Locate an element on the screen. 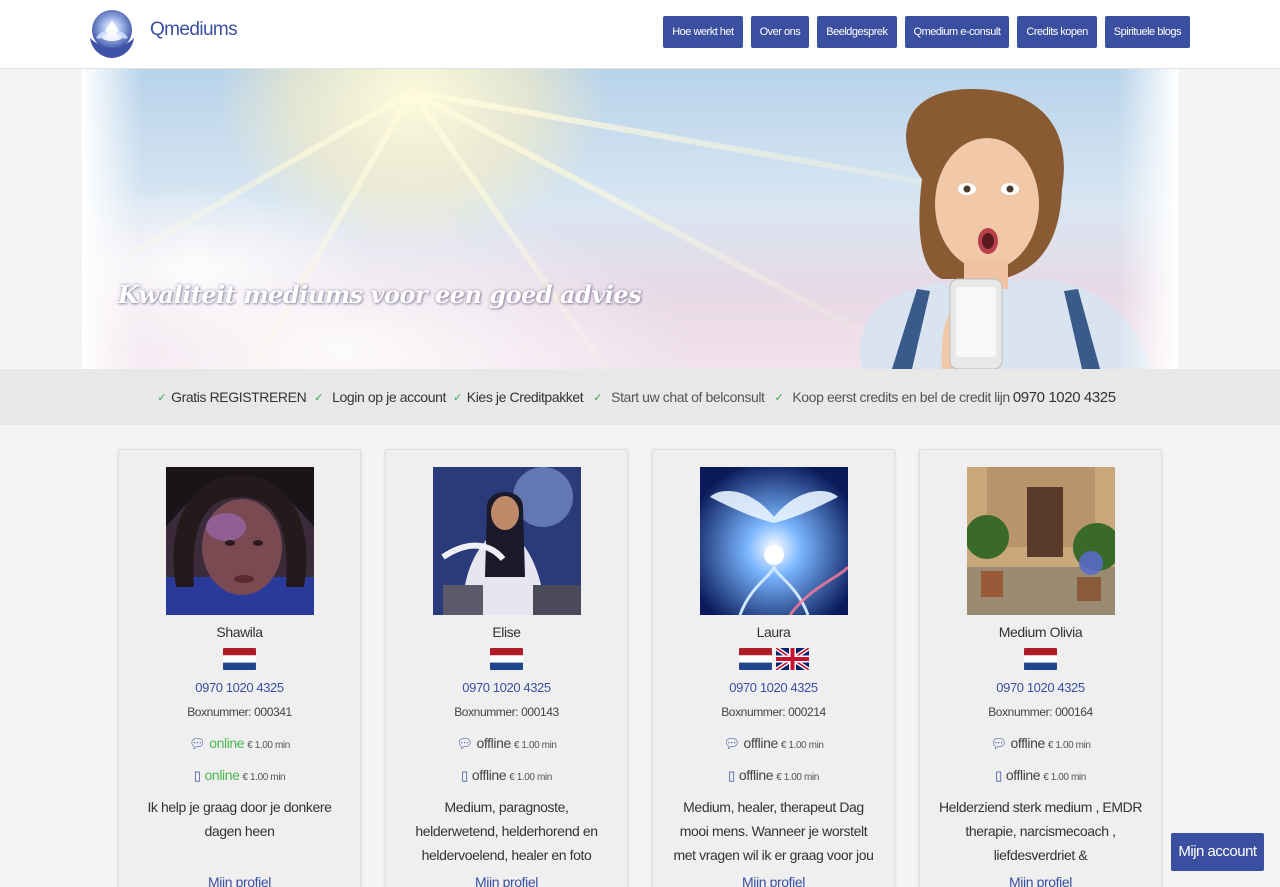  nav-credits-kopen: Credits kopen is located at coordinates (1057, 32).